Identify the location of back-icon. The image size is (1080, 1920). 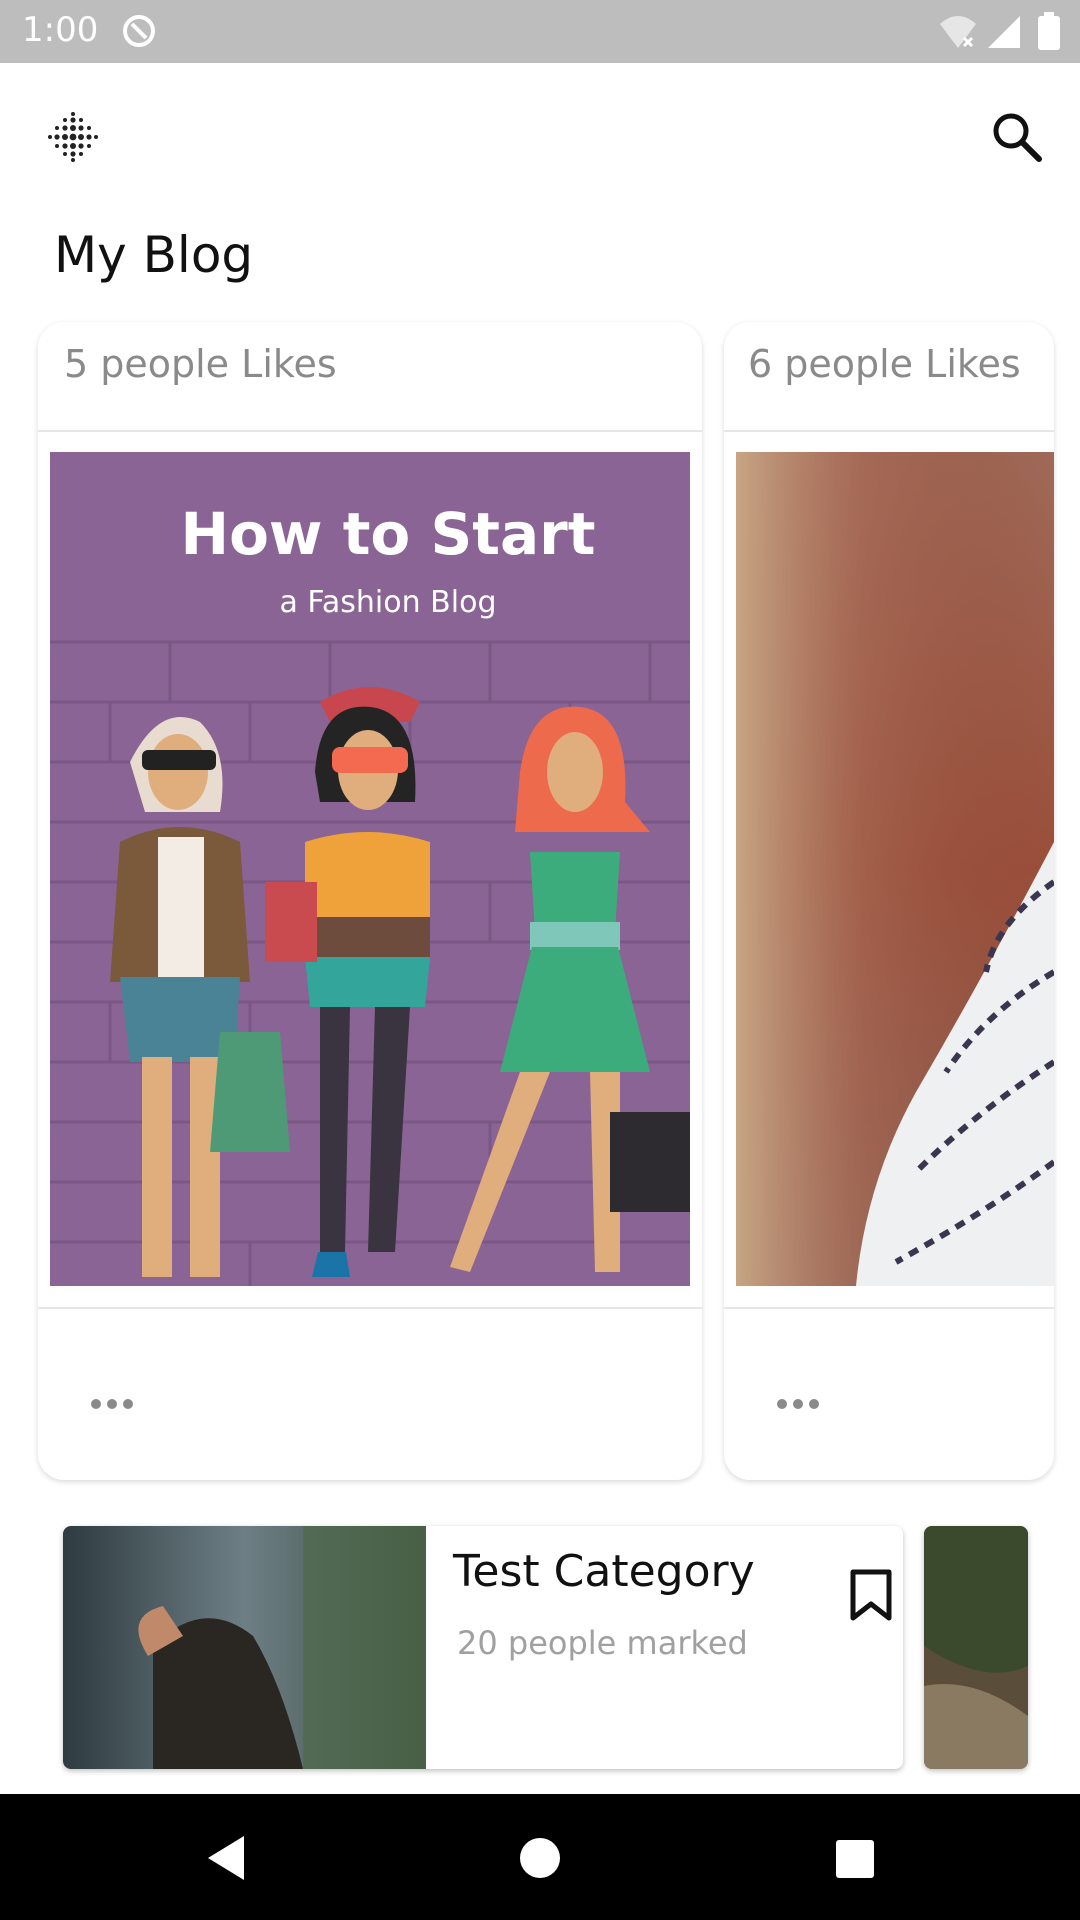
(226, 1858).